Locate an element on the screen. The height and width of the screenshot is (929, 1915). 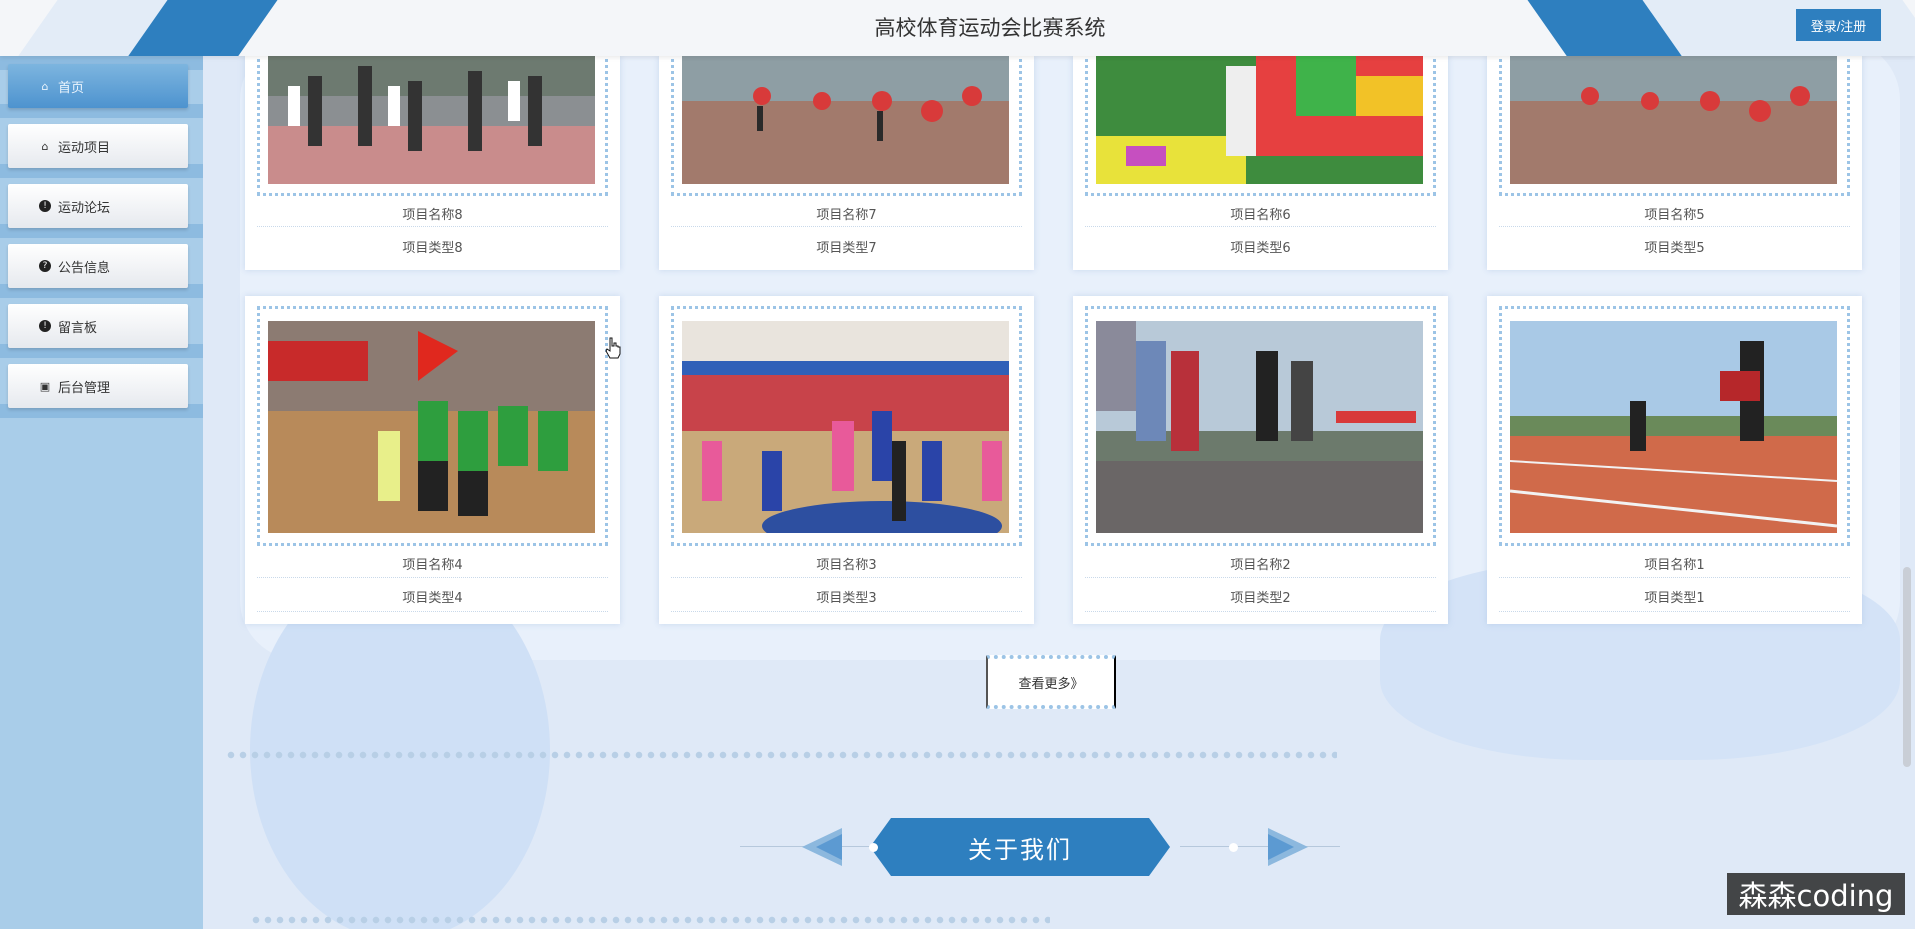
project-card: 项目名称8 项目类型8 is located at coordinates (432, 158).